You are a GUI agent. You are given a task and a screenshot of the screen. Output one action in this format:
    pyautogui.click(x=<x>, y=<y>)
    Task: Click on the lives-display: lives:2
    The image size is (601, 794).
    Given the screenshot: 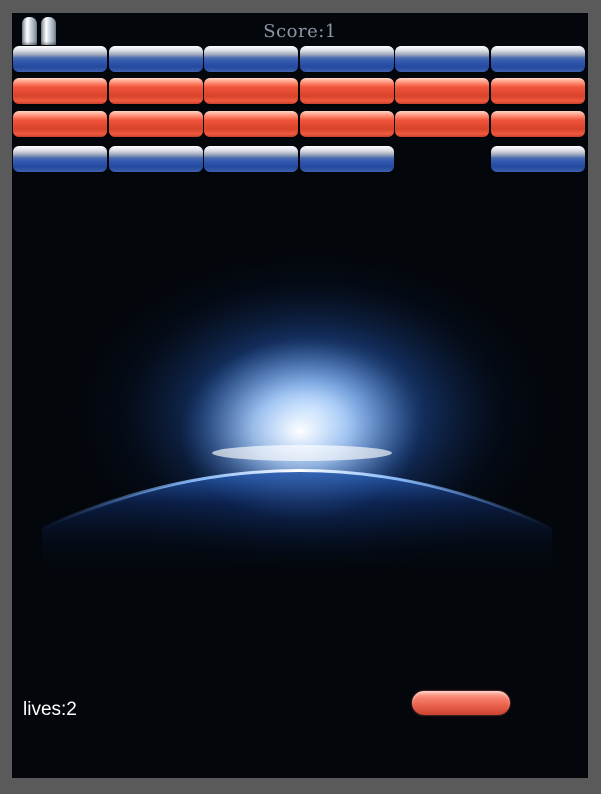 What is the action you would take?
    pyautogui.click(x=50, y=709)
    